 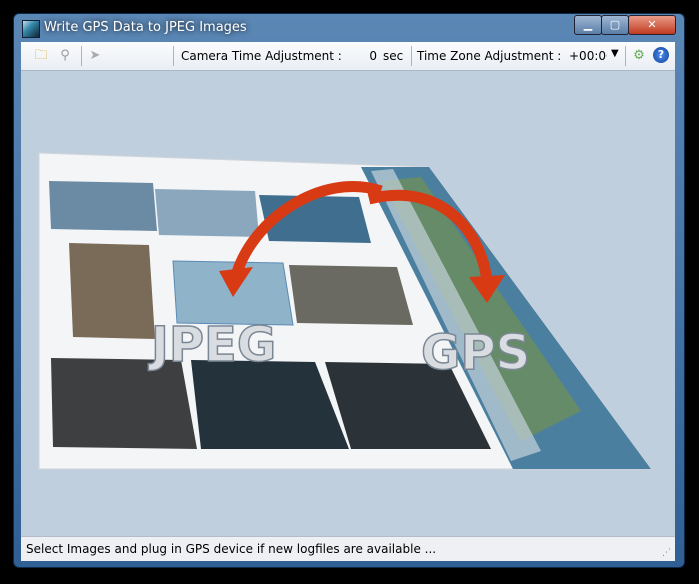 What do you see at coordinates (489, 56) in the screenshot?
I see `timezone-label: Time Zone Adjustment :` at bounding box center [489, 56].